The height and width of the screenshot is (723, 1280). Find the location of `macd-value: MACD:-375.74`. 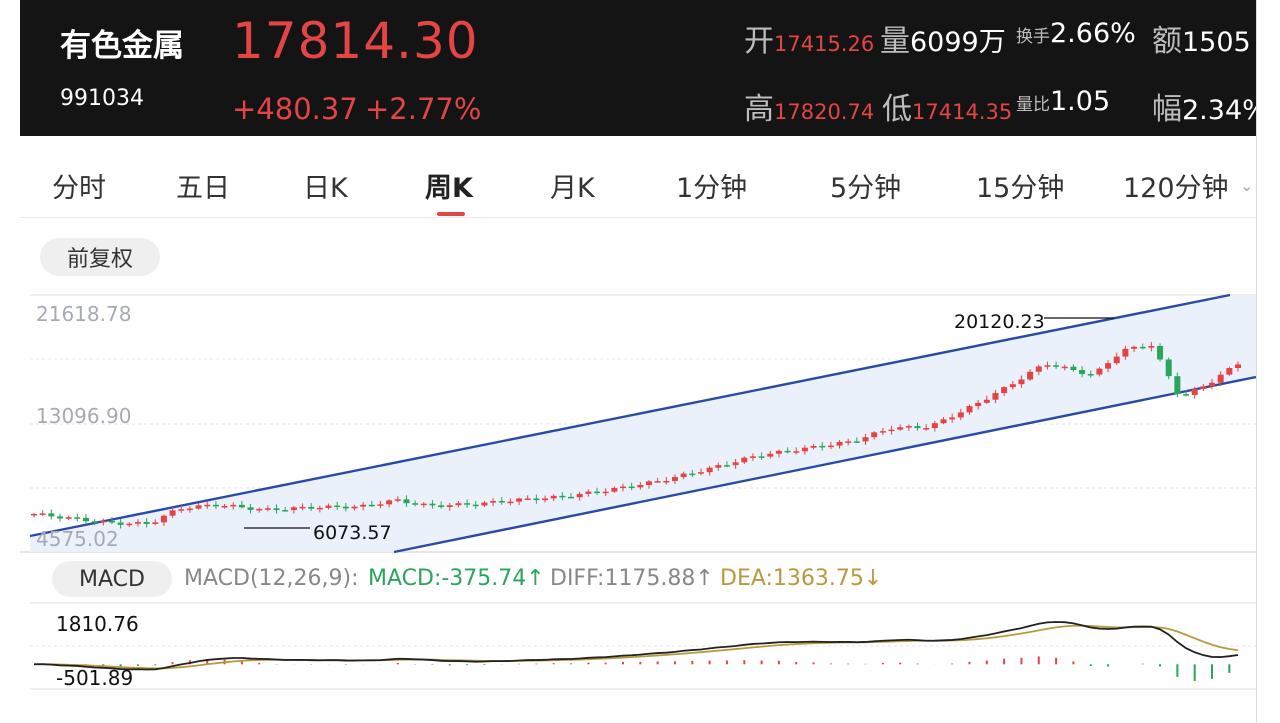

macd-value: MACD:-375.74 is located at coordinates (447, 578).